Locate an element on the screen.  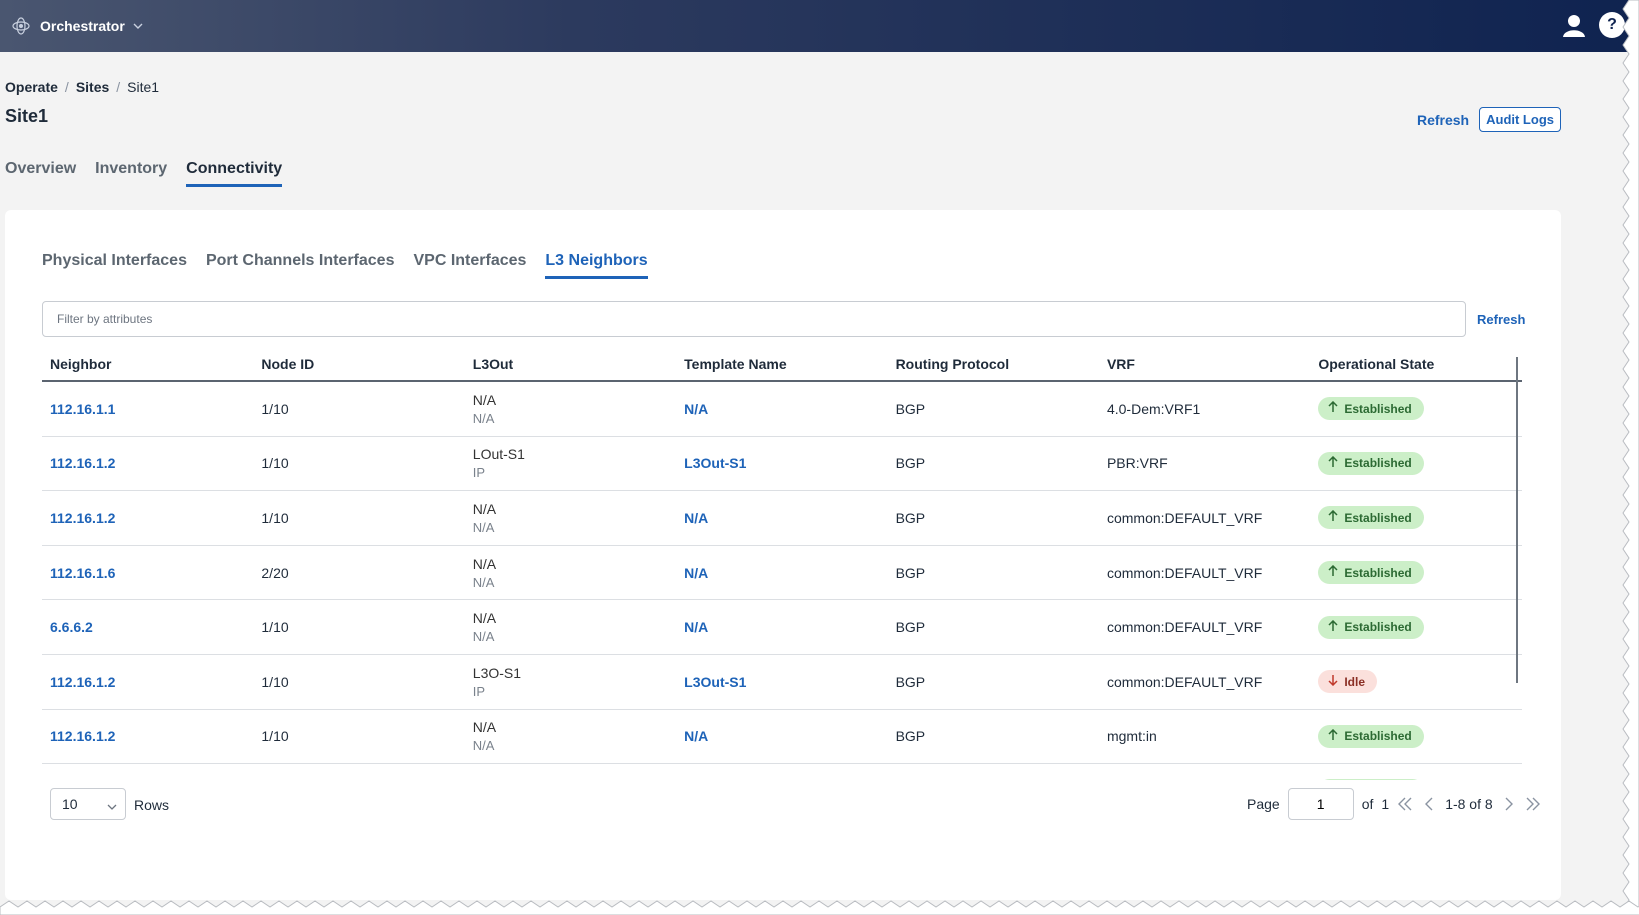
column-header-template-name: Template Name is located at coordinates (781, 364).